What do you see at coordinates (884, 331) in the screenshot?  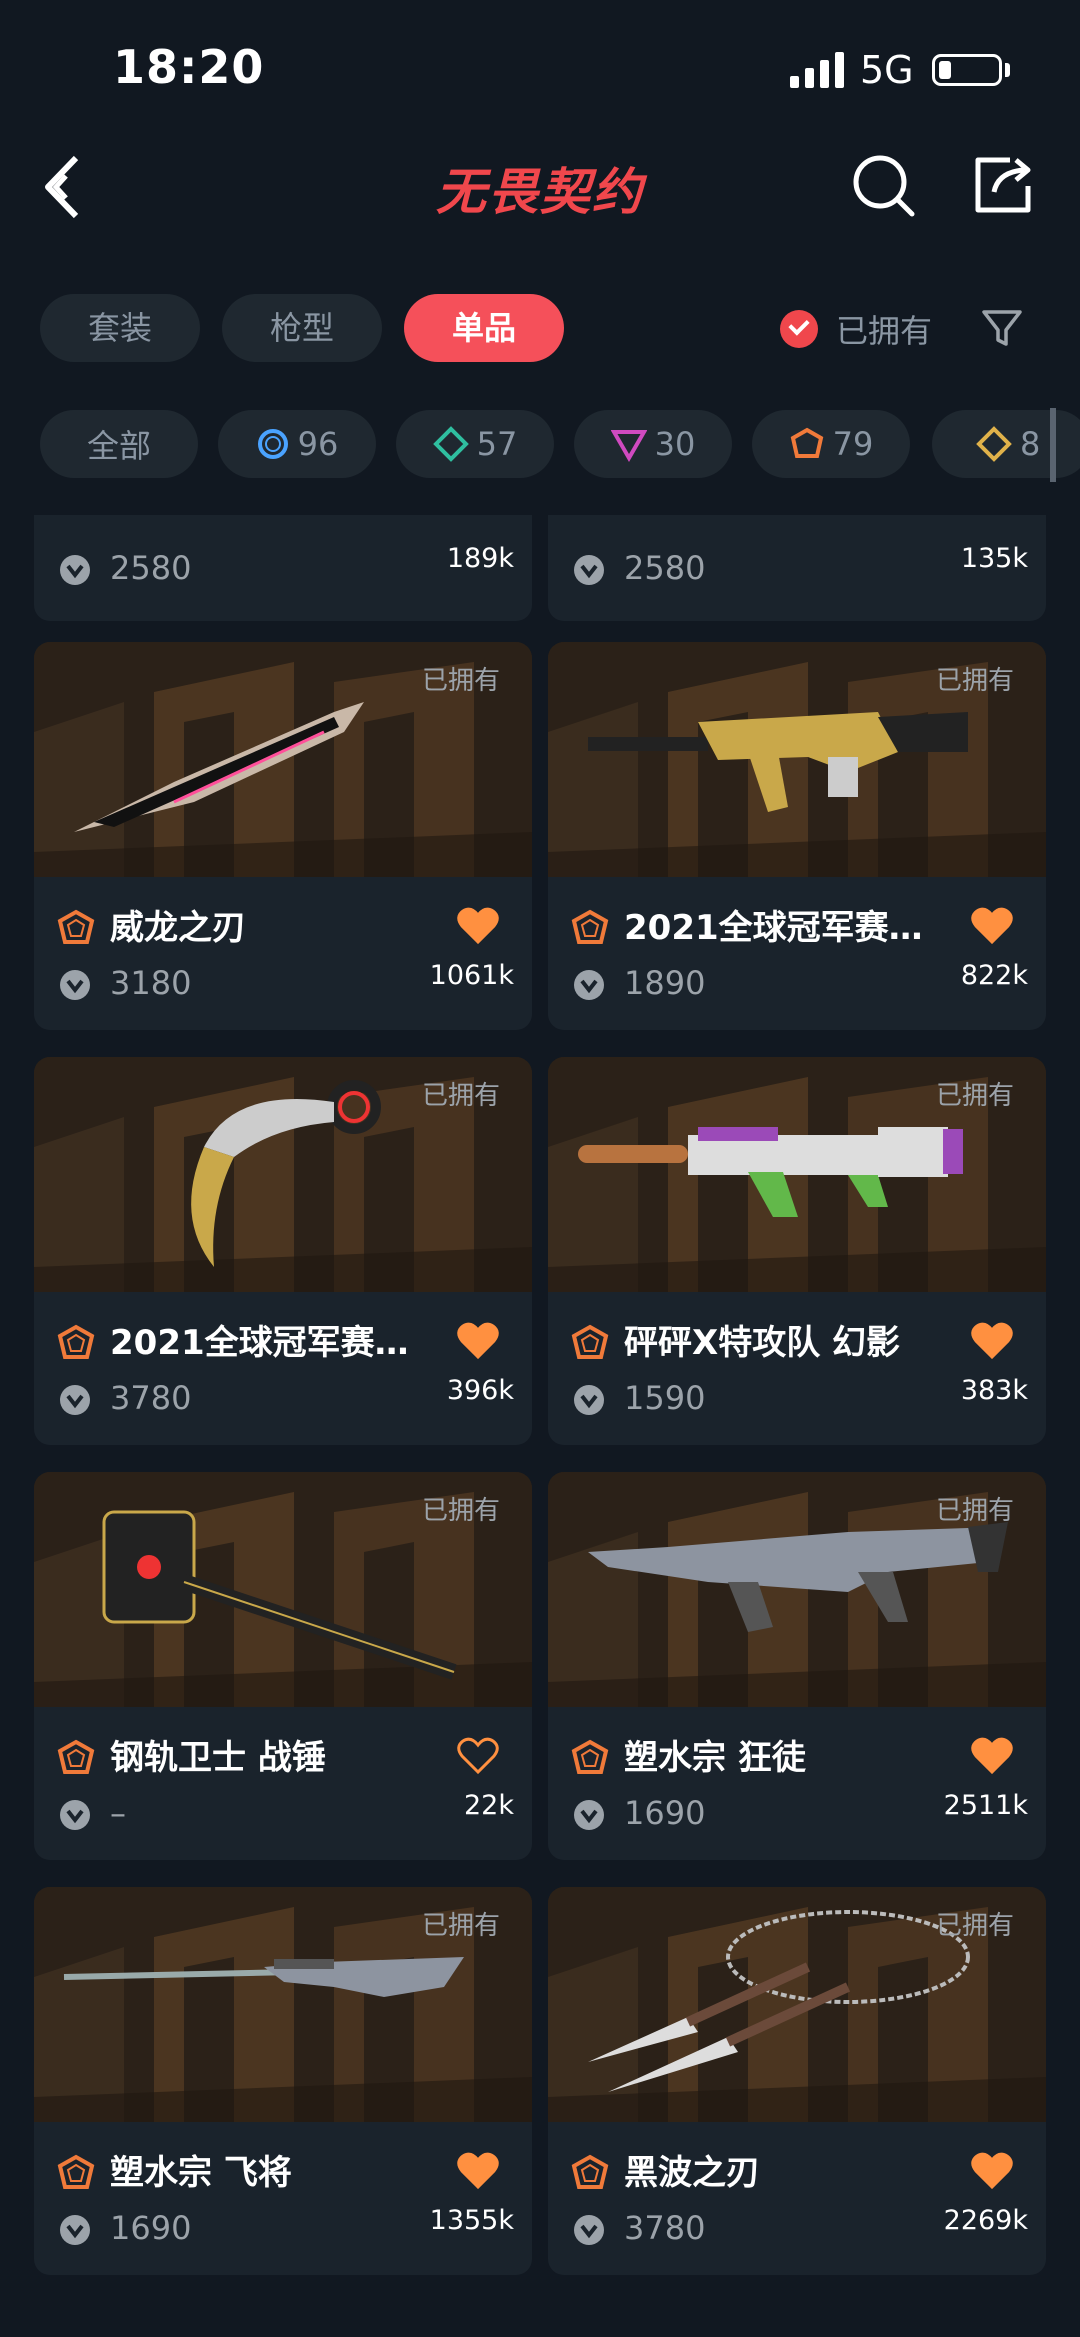 I see `owned-filter-label: 已拥有` at bounding box center [884, 331].